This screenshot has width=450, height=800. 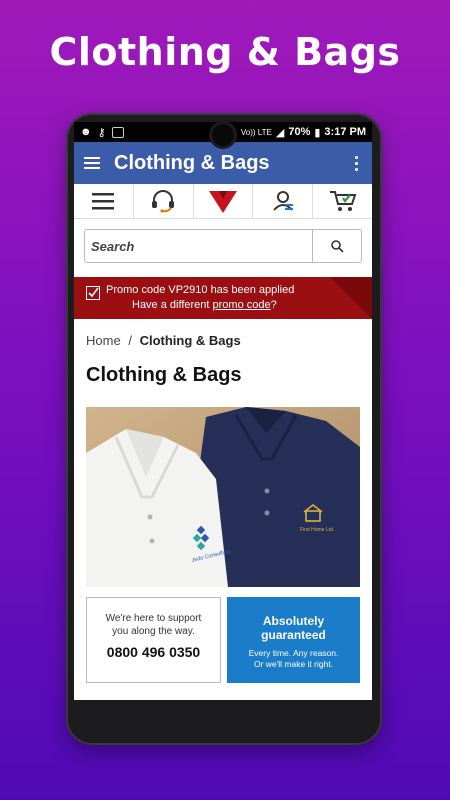 What do you see at coordinates (293, 664) in the screenshot?
I see `guarantee-sub-2: Or we'll make it right.` at bounding box center [293, 664].